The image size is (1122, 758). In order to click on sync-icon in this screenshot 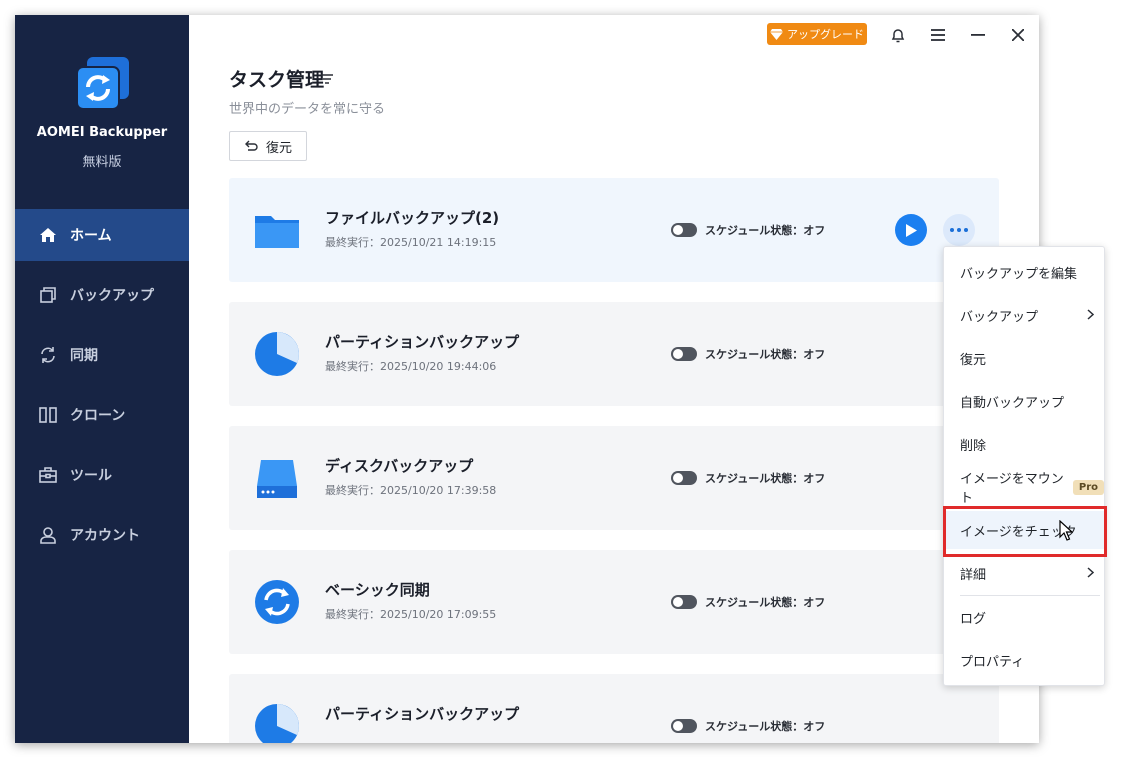, I will do `click(48, 355)`.